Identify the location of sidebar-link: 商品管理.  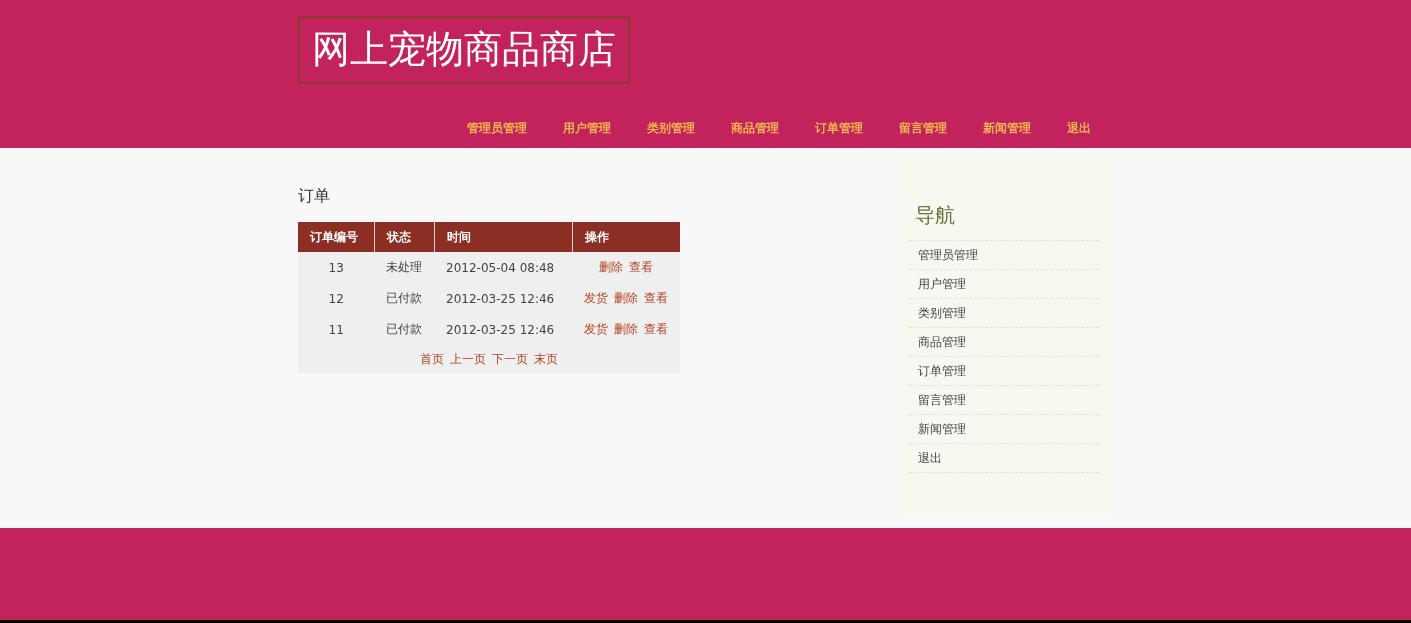
(942, 342).